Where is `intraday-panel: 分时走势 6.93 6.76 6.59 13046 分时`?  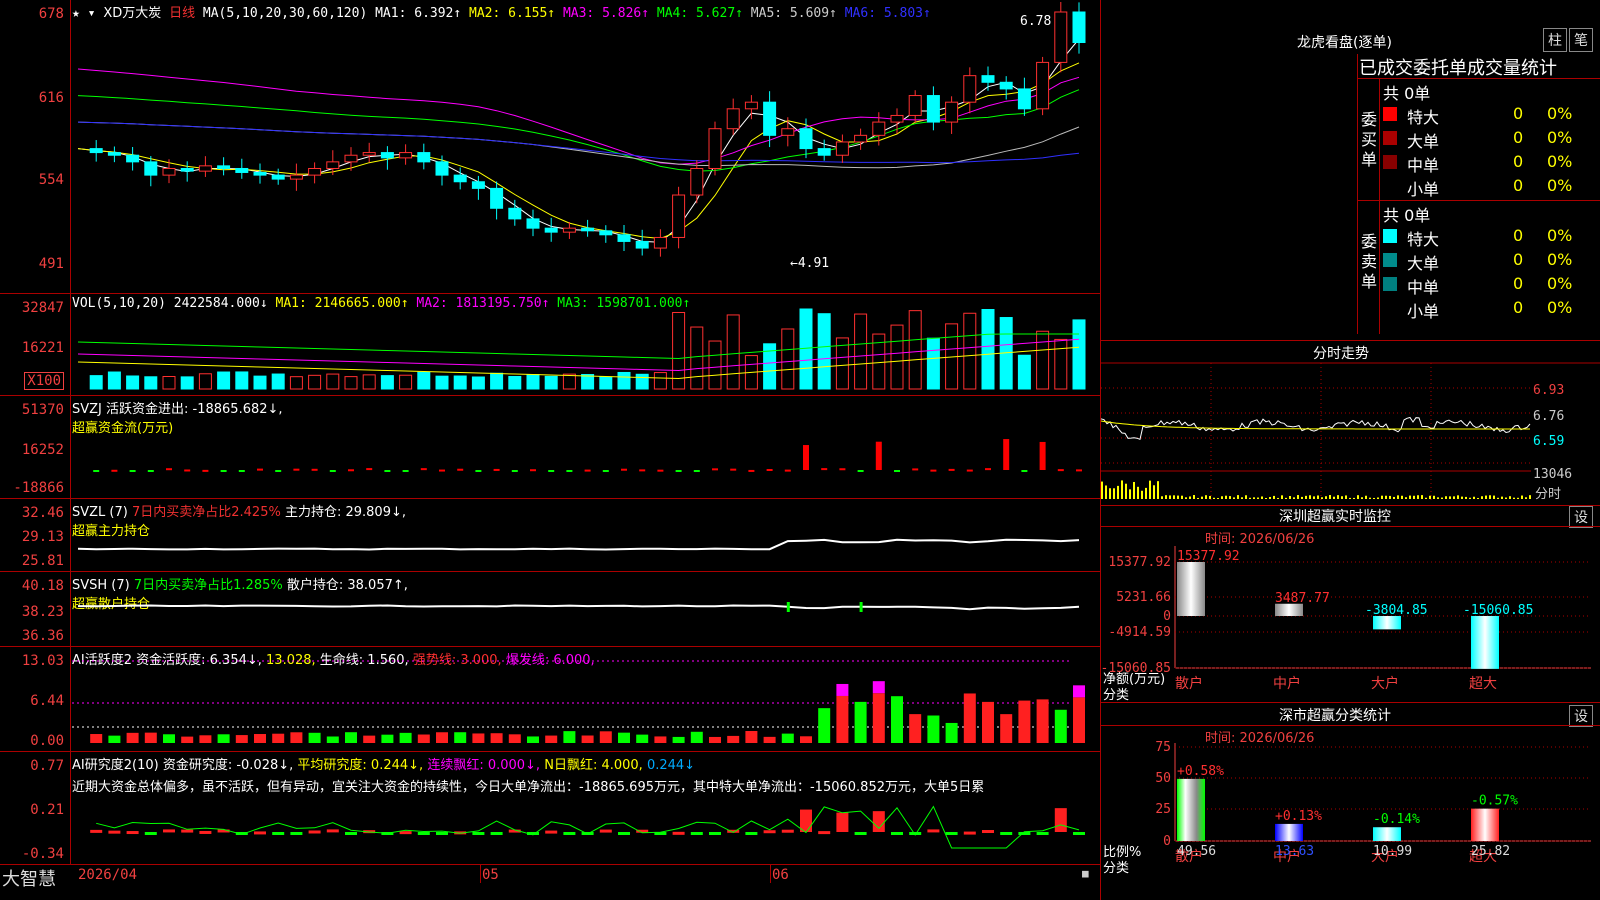
intraday-panel: 分时走势 6.93 6.76 6.59 13046 分时 is located at coordinates (1350, 423).